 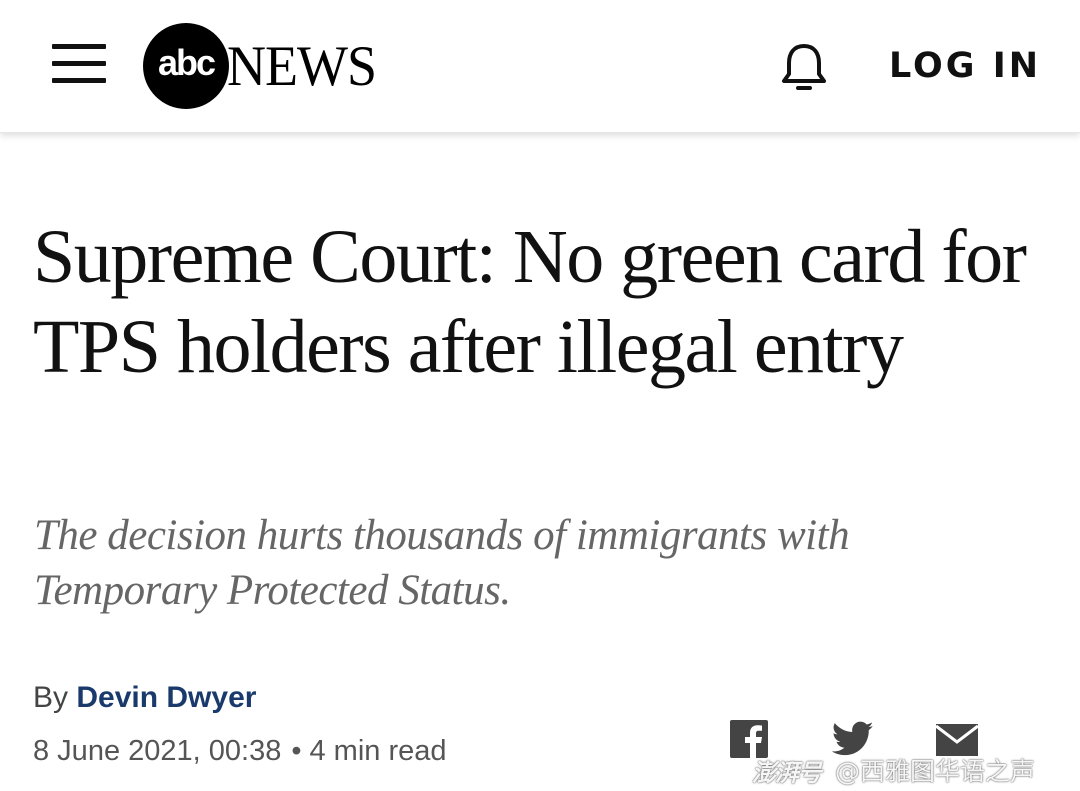 I want to click on watermark-brand: 澎湃号, so click(x=787, y=772).